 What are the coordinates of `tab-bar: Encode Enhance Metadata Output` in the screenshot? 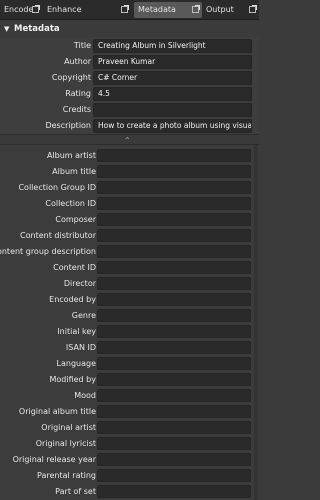 It's located at (129, 10).